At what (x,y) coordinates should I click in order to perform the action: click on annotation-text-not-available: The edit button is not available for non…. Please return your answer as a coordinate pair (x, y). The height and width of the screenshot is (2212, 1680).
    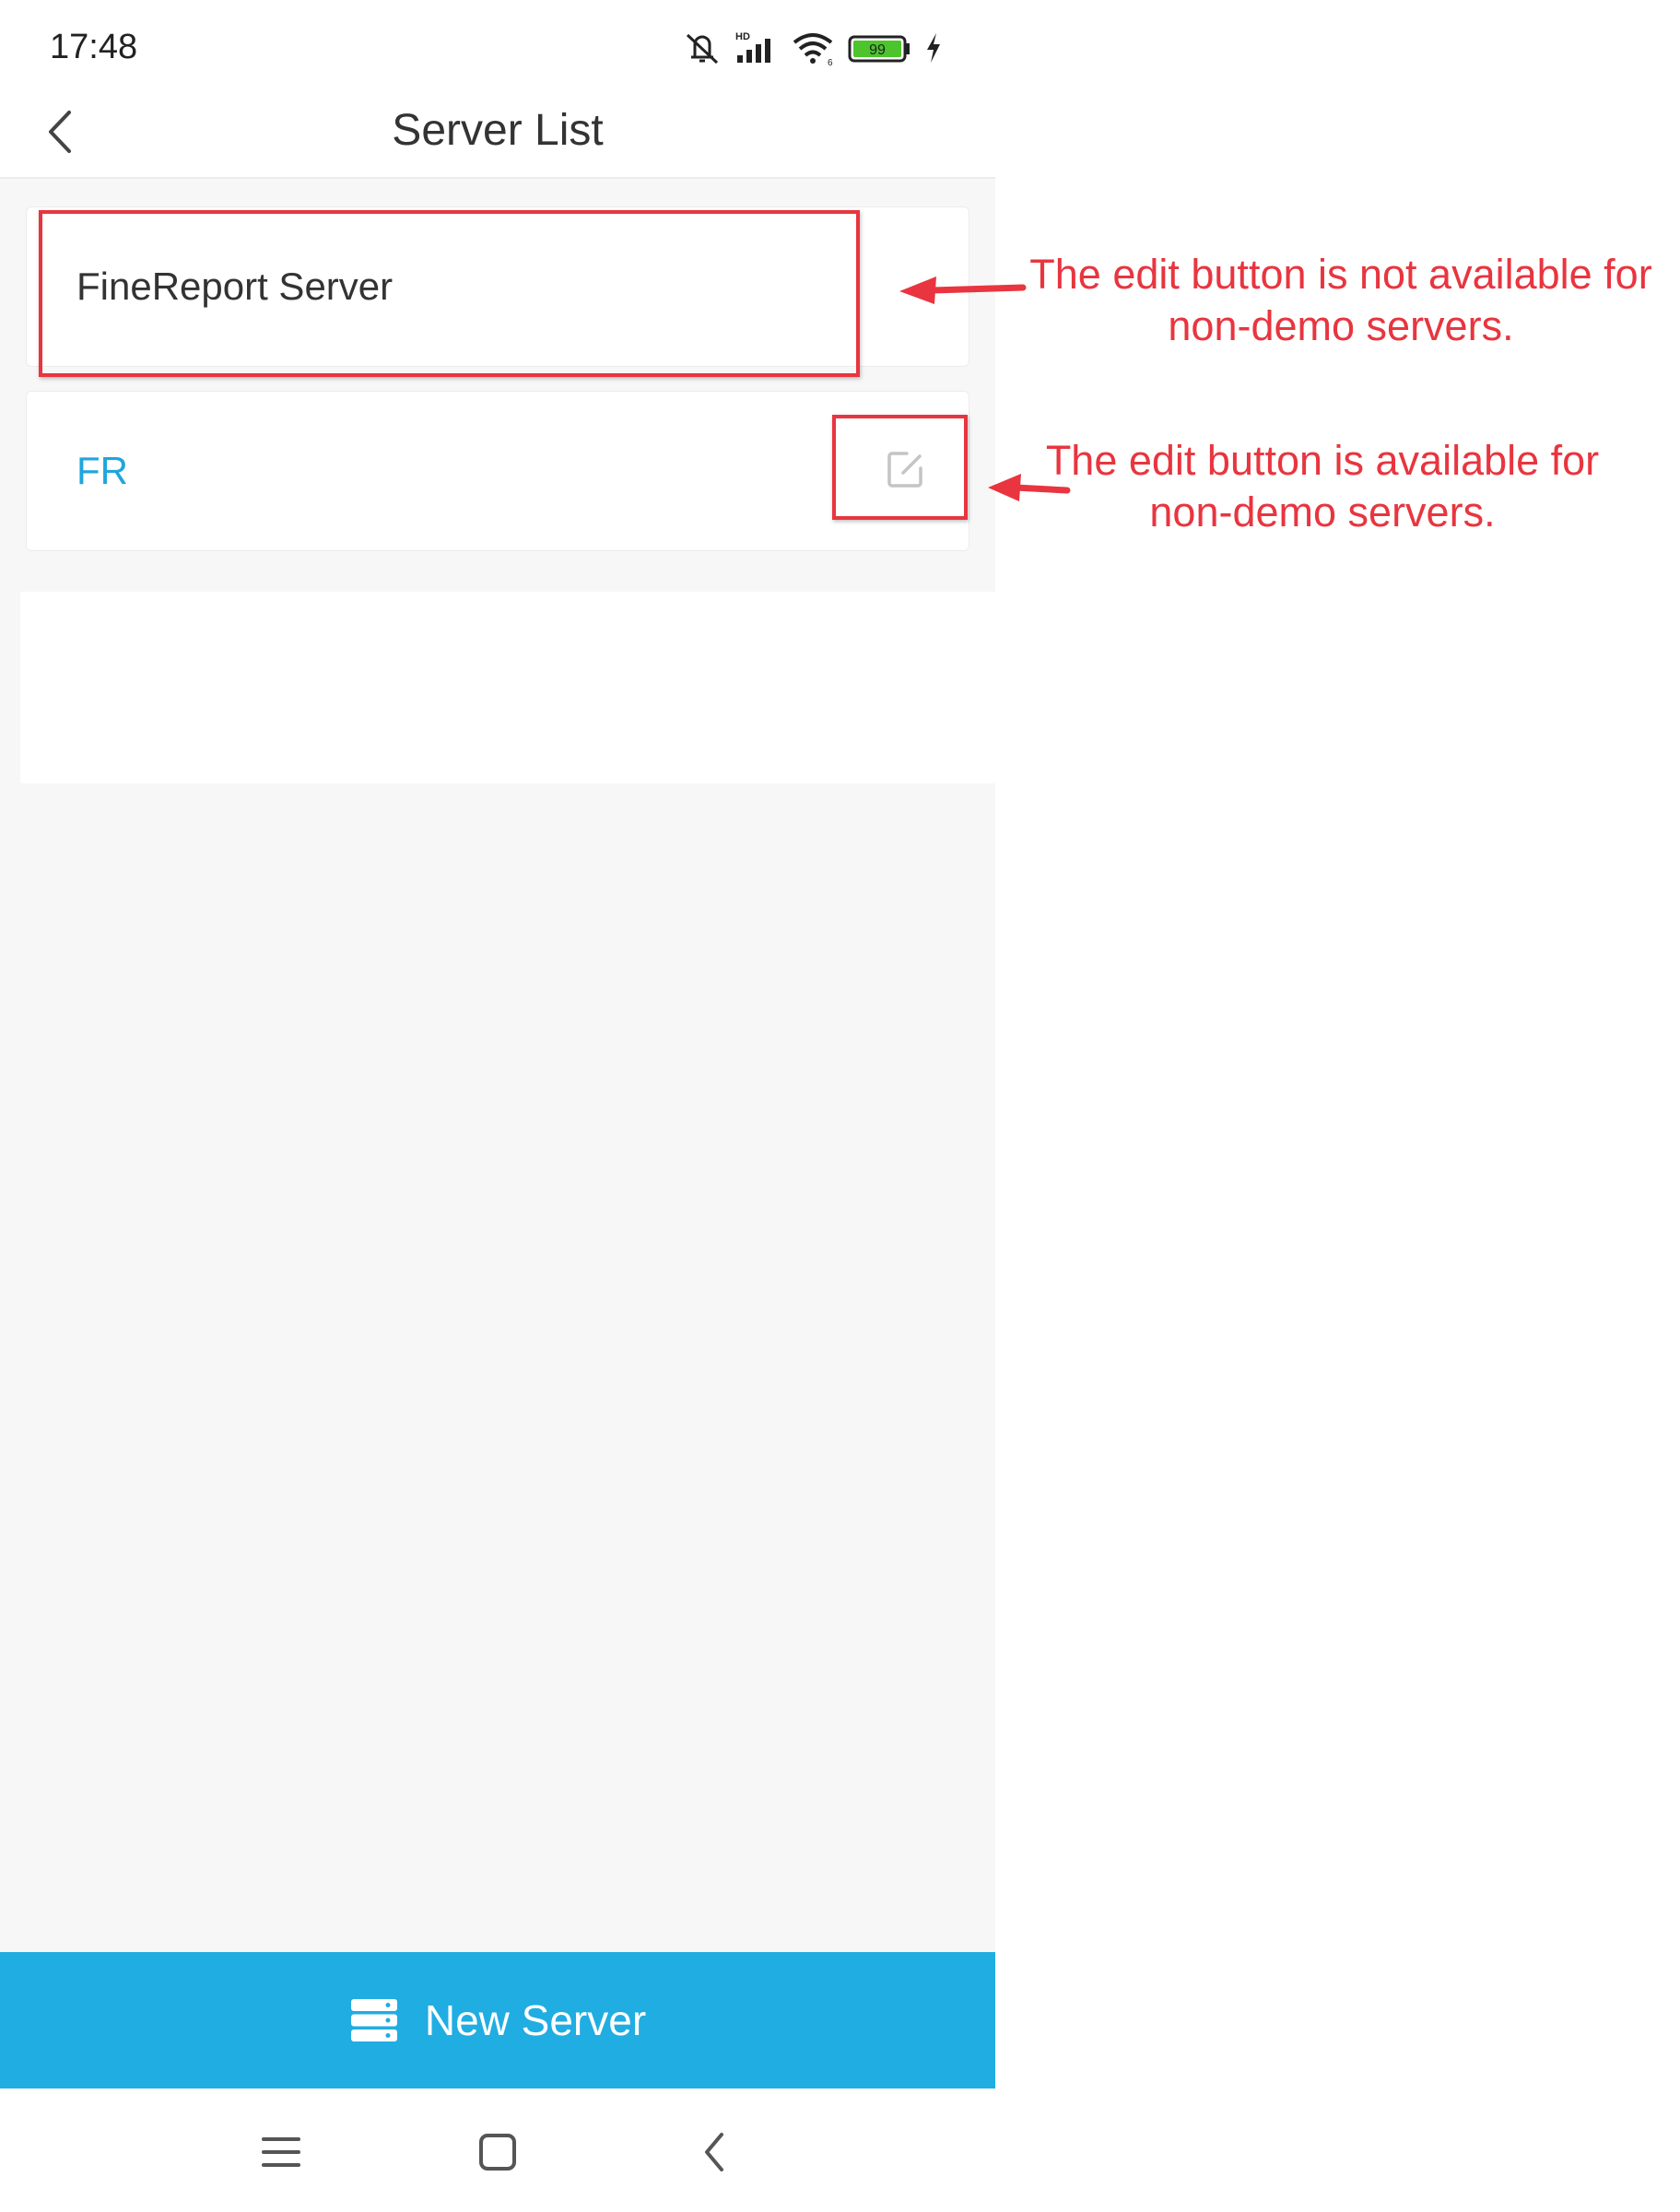
    Looking at the image, I should click on (1340, 300).